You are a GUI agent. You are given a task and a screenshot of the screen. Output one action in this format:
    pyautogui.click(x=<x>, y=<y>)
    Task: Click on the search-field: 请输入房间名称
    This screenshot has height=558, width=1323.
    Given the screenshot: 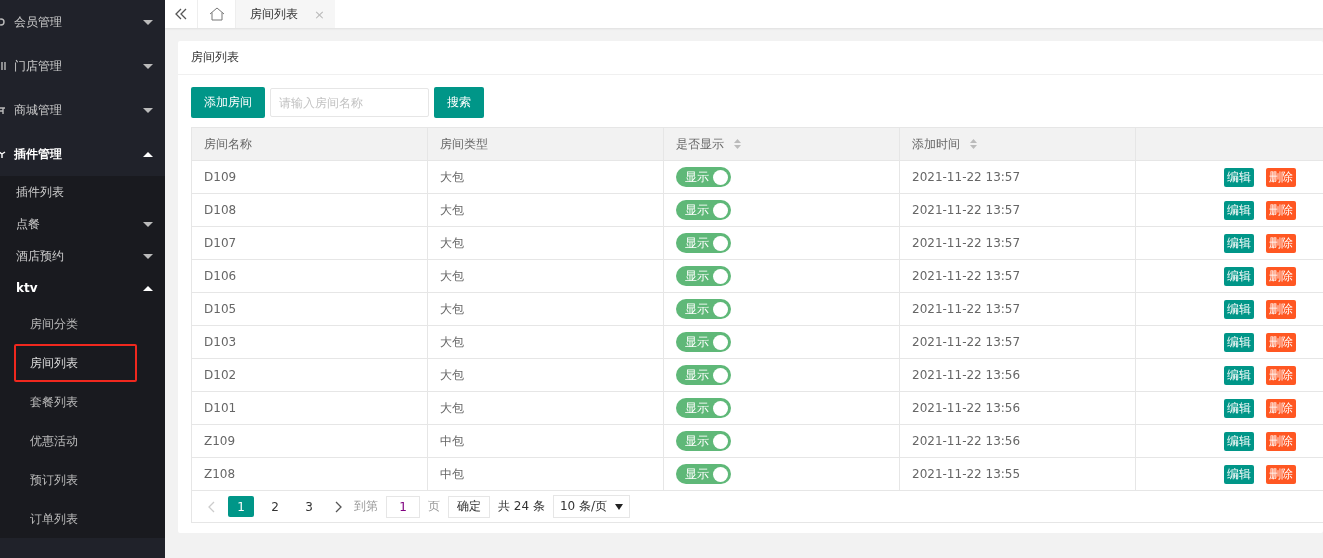 What is the action you would take?
    pyautogui.click(x=349, y=102)
    